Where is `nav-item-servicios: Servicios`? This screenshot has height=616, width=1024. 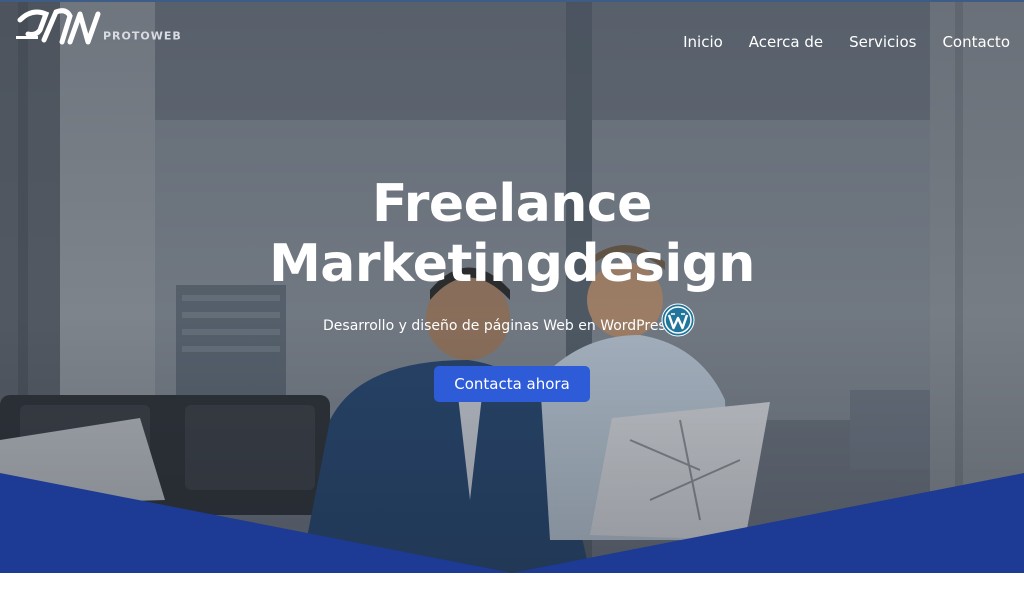
nav-item-servicios: Servicios is located at coordinates (882, 42).